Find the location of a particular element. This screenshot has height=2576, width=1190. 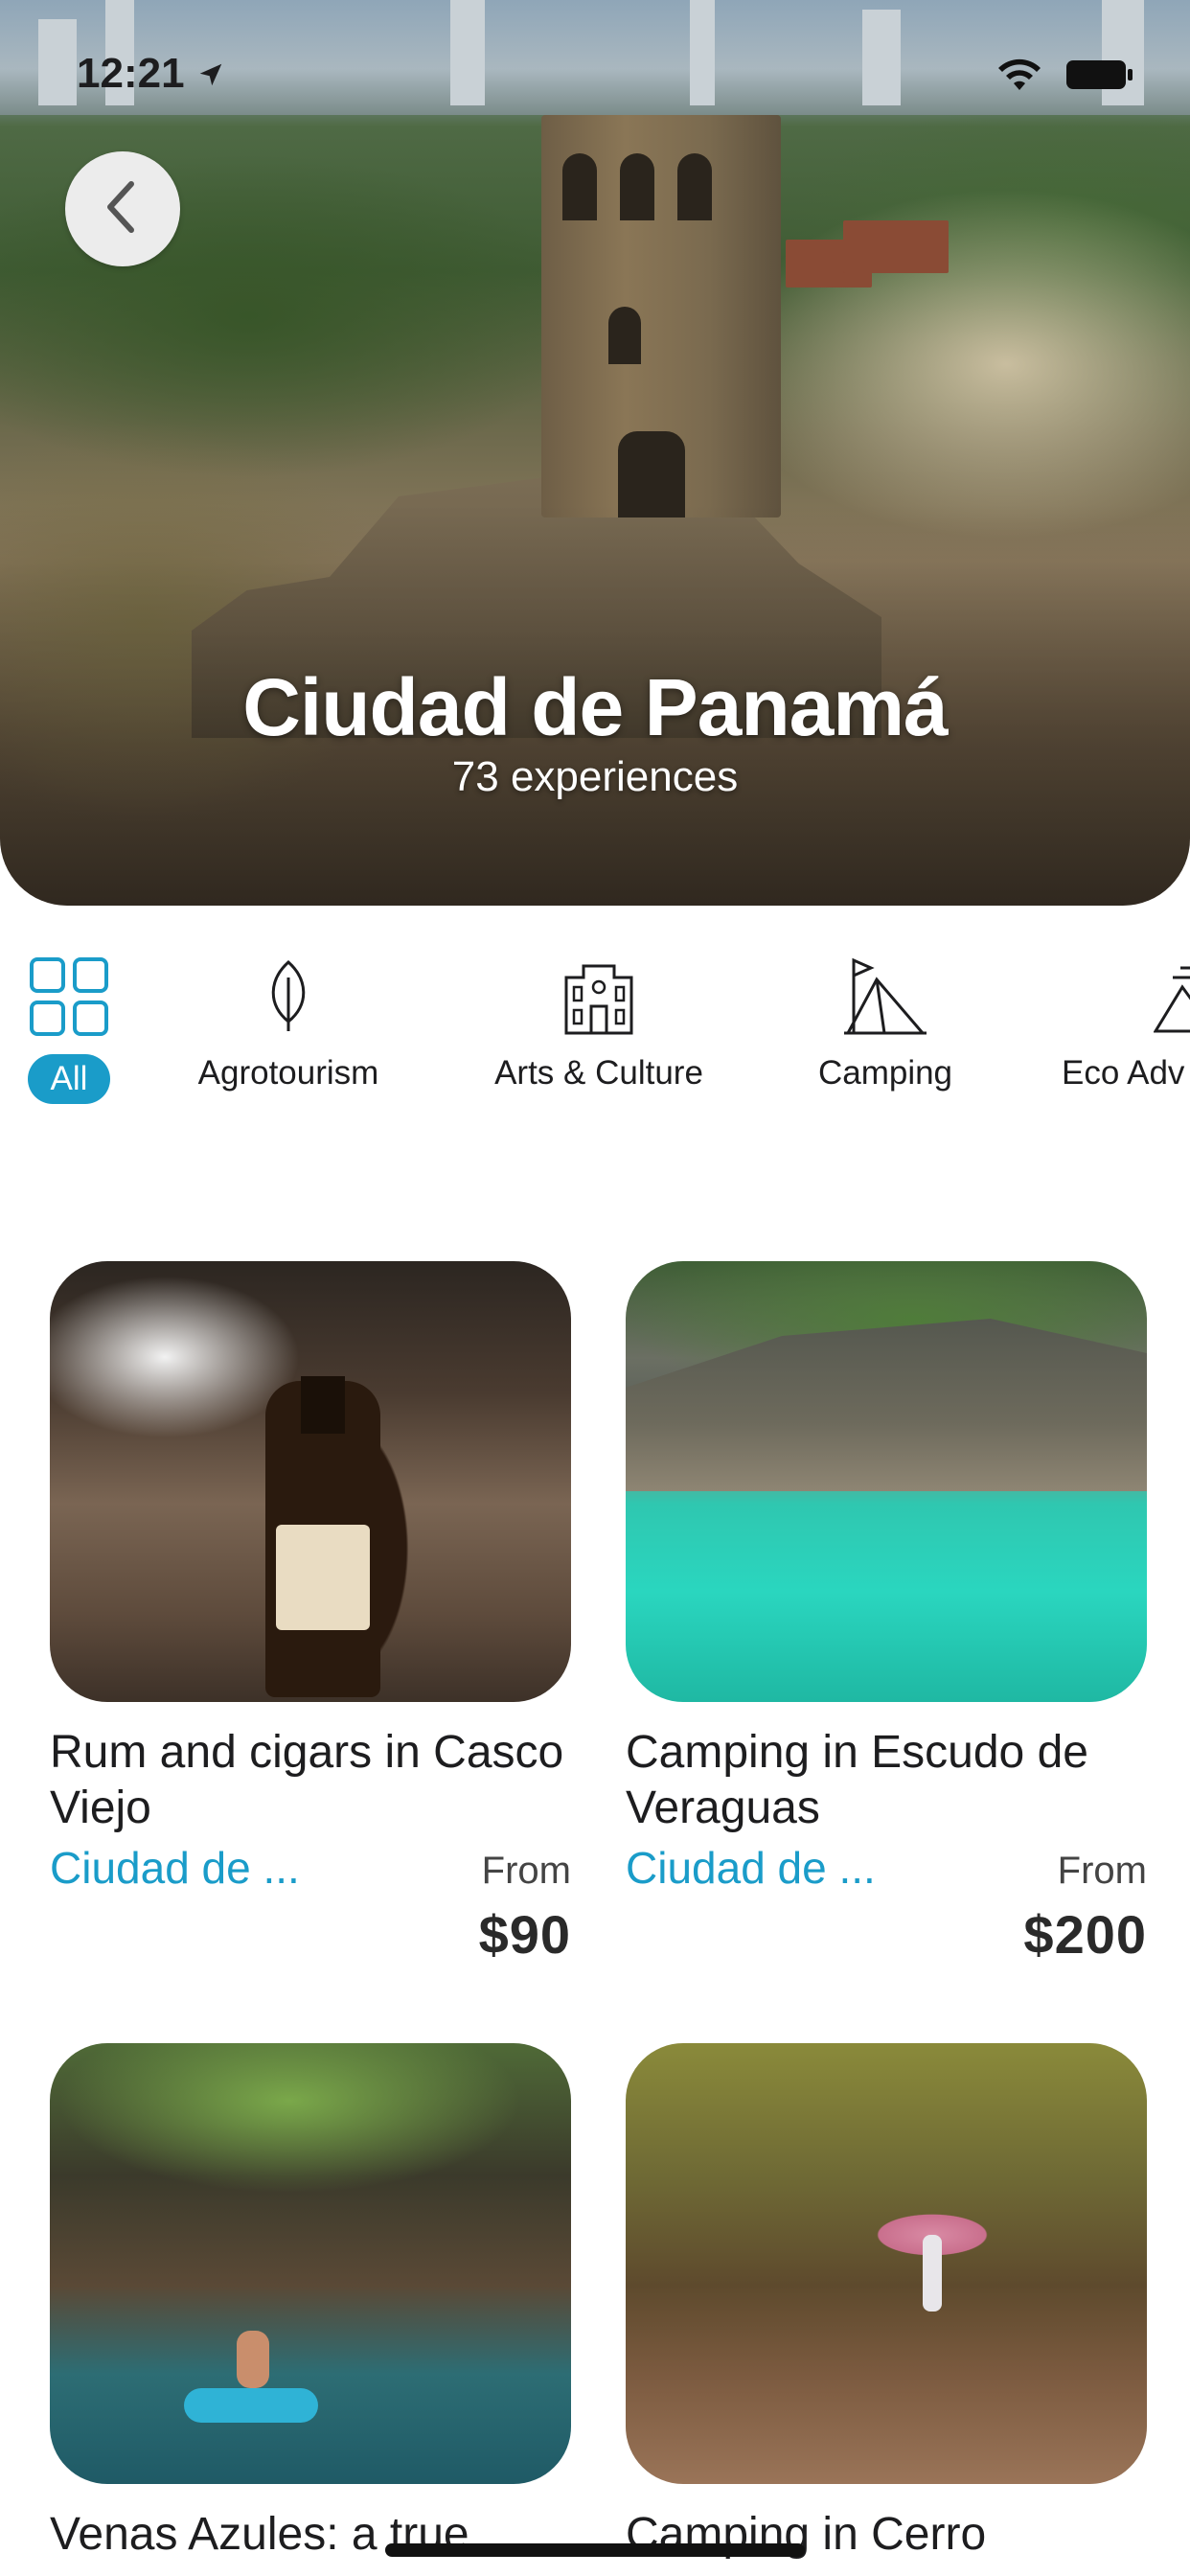

back-button is located at coordinates (123, 208).